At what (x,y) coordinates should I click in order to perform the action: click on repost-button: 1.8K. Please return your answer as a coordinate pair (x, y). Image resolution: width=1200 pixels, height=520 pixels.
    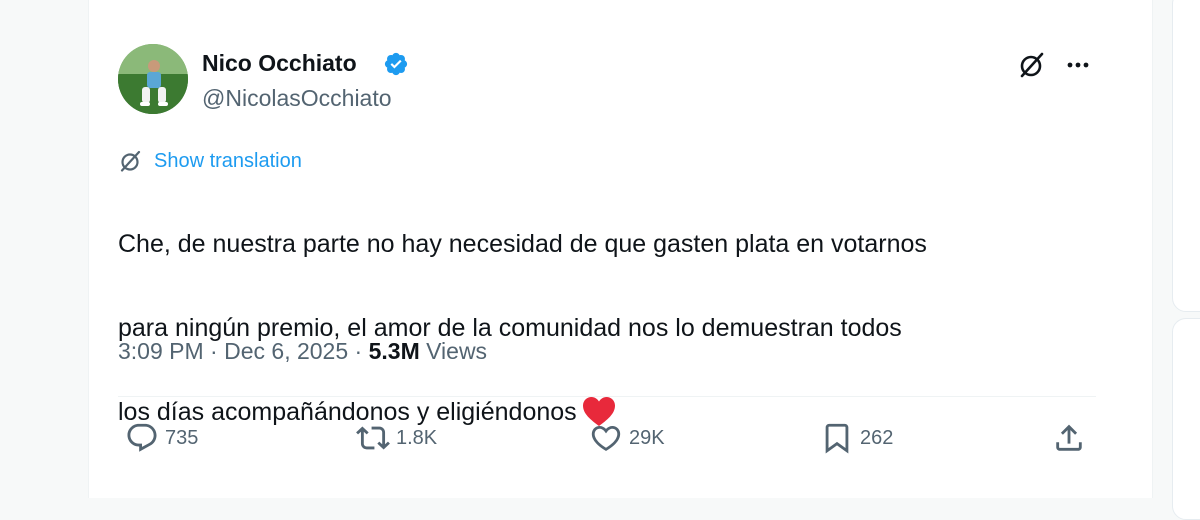
    Looking at the image, I should click on (396, 438).